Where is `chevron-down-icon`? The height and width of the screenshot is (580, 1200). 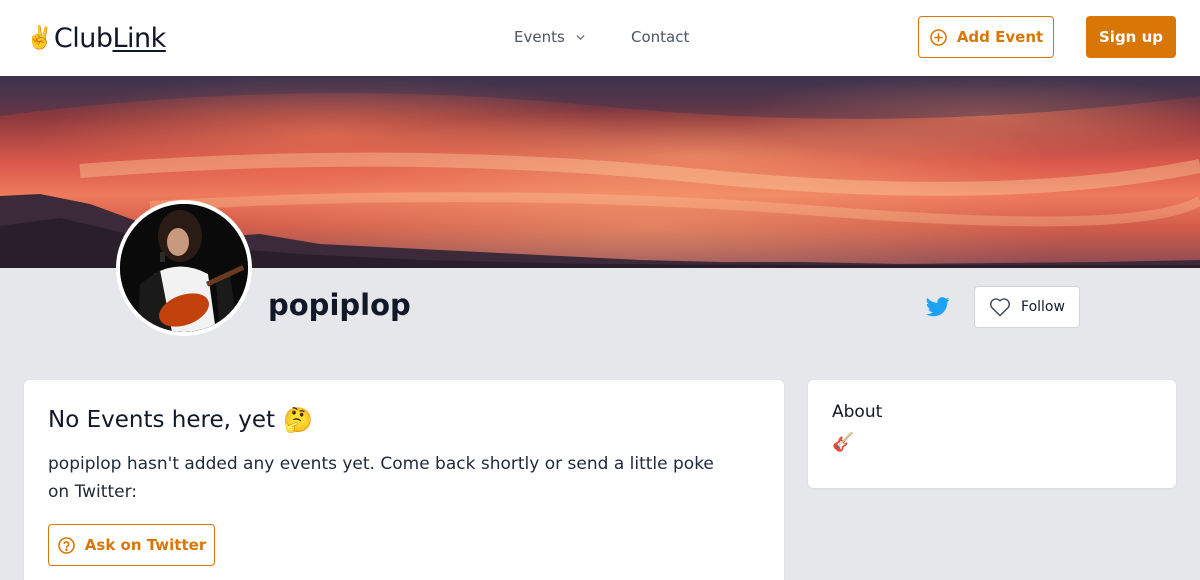
chevron-down-icon is located at coordinates (580, 37).